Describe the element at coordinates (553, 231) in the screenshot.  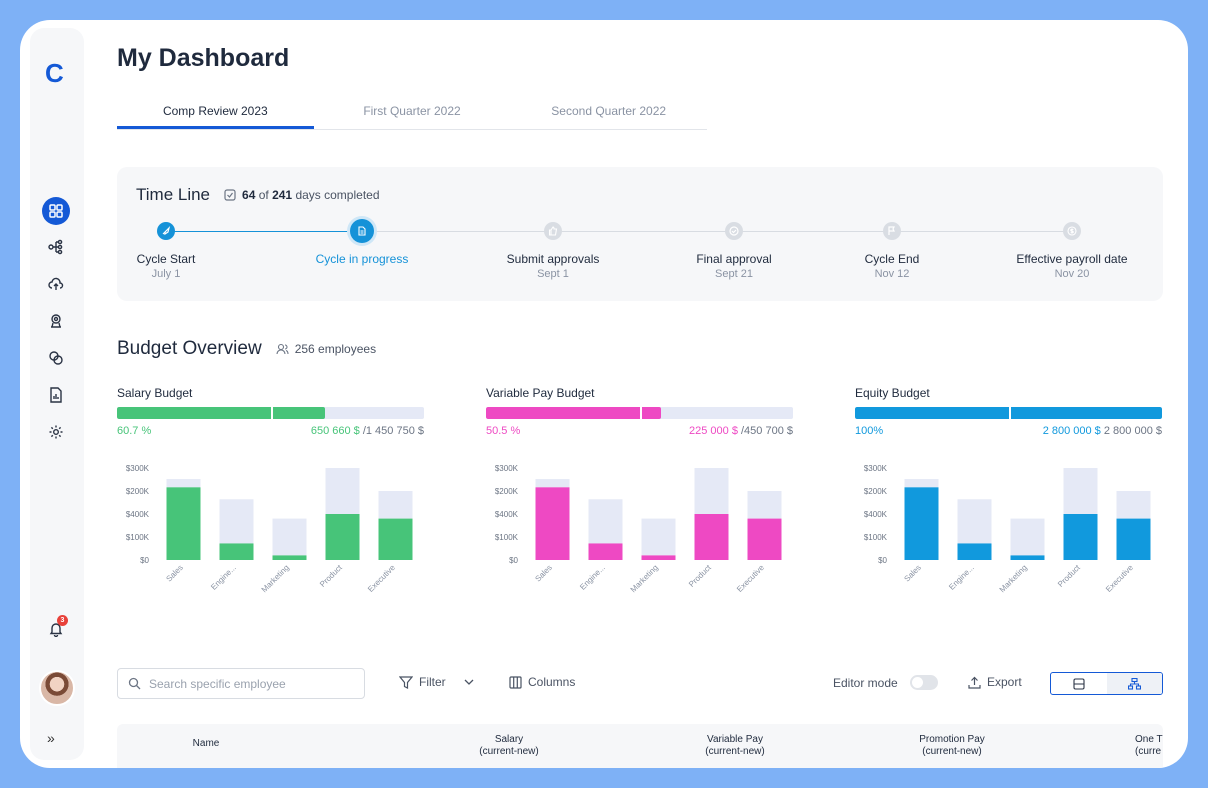
I see `thumbs-up-icon` at that location.